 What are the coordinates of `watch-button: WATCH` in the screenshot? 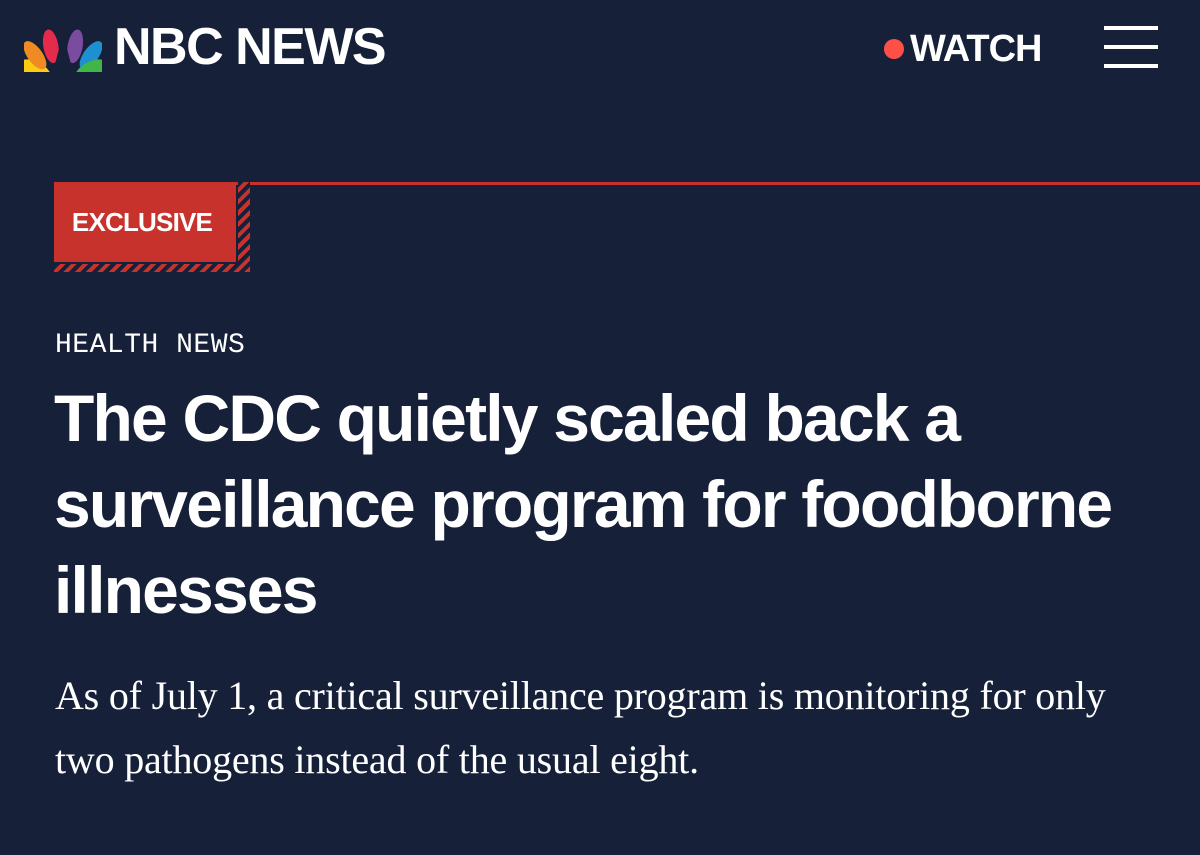 It's located at (963, 49).